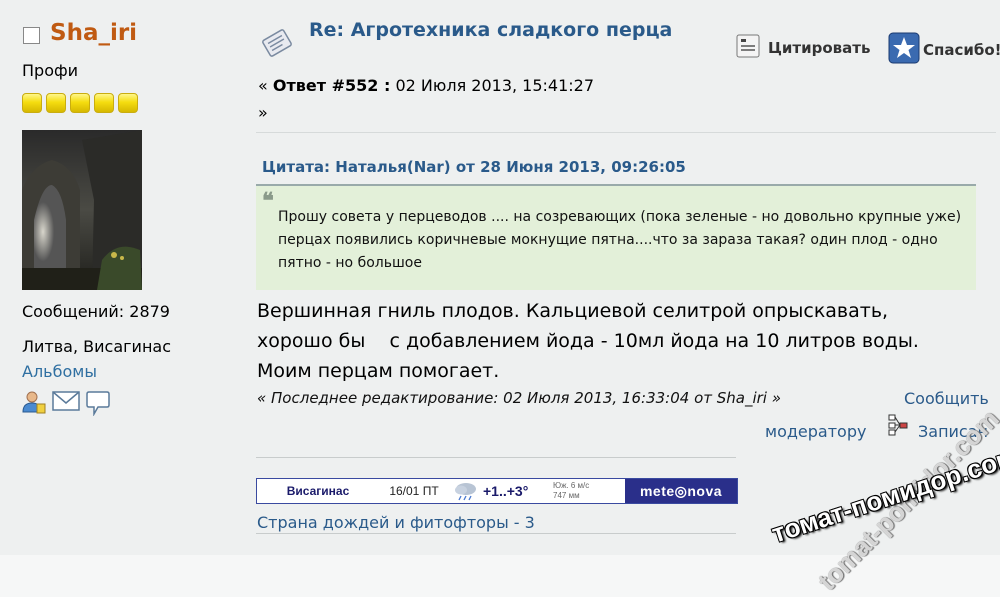 The width and height of the screenshot is (1000, 597). I want to click on posts-count: Сообщений: 2879, so click(96, 311).